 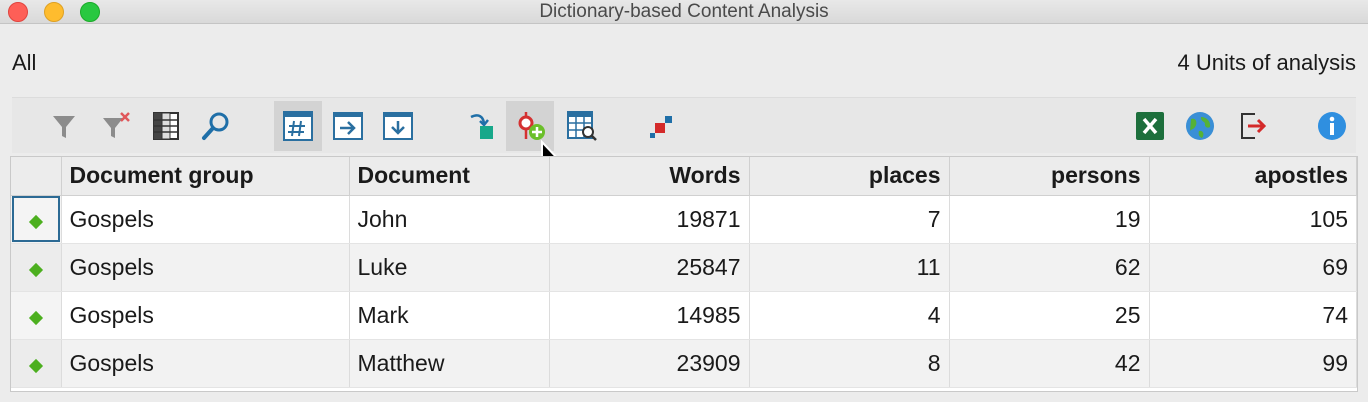 I want to click on cell-persons: 42, so click(x=1049, y=363).